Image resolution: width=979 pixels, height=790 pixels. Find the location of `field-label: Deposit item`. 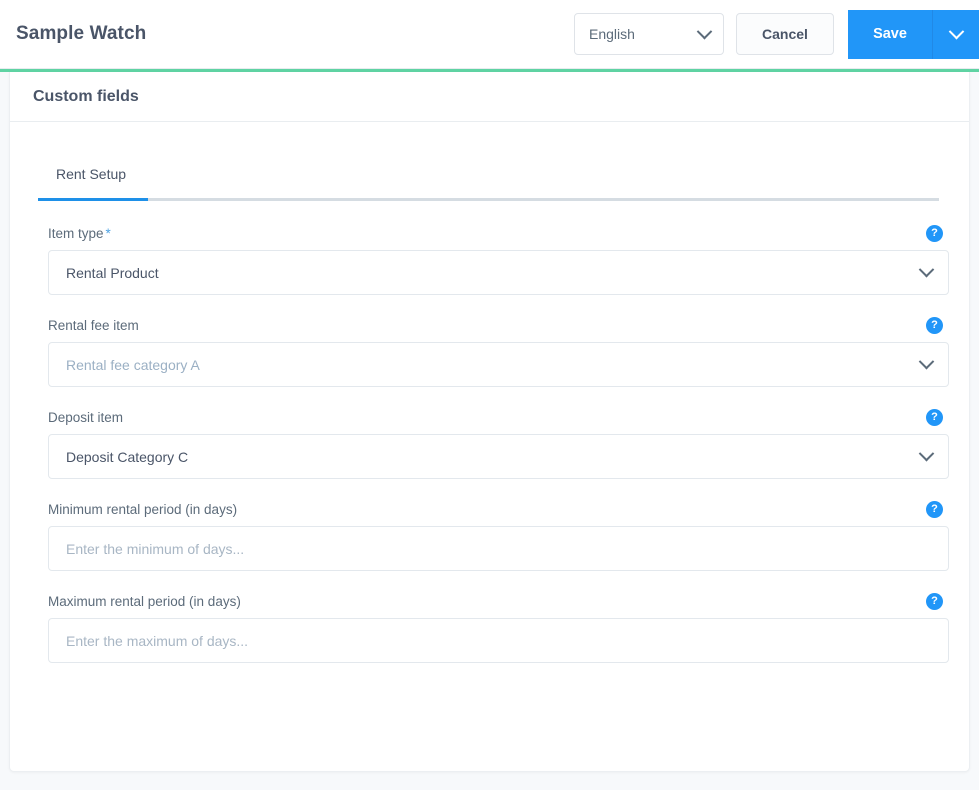

field-label: Deposit item is located at coordinates (86, 417).